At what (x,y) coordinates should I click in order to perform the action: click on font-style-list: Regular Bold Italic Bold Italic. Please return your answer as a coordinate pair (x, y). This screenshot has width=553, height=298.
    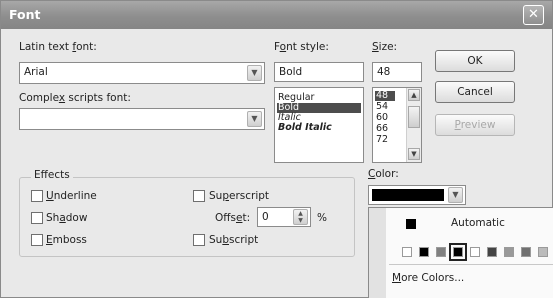
    Looking at the image, I should click on (319, 125).